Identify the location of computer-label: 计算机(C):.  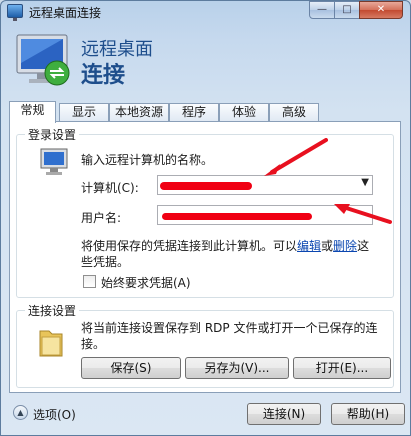
(110, 188).